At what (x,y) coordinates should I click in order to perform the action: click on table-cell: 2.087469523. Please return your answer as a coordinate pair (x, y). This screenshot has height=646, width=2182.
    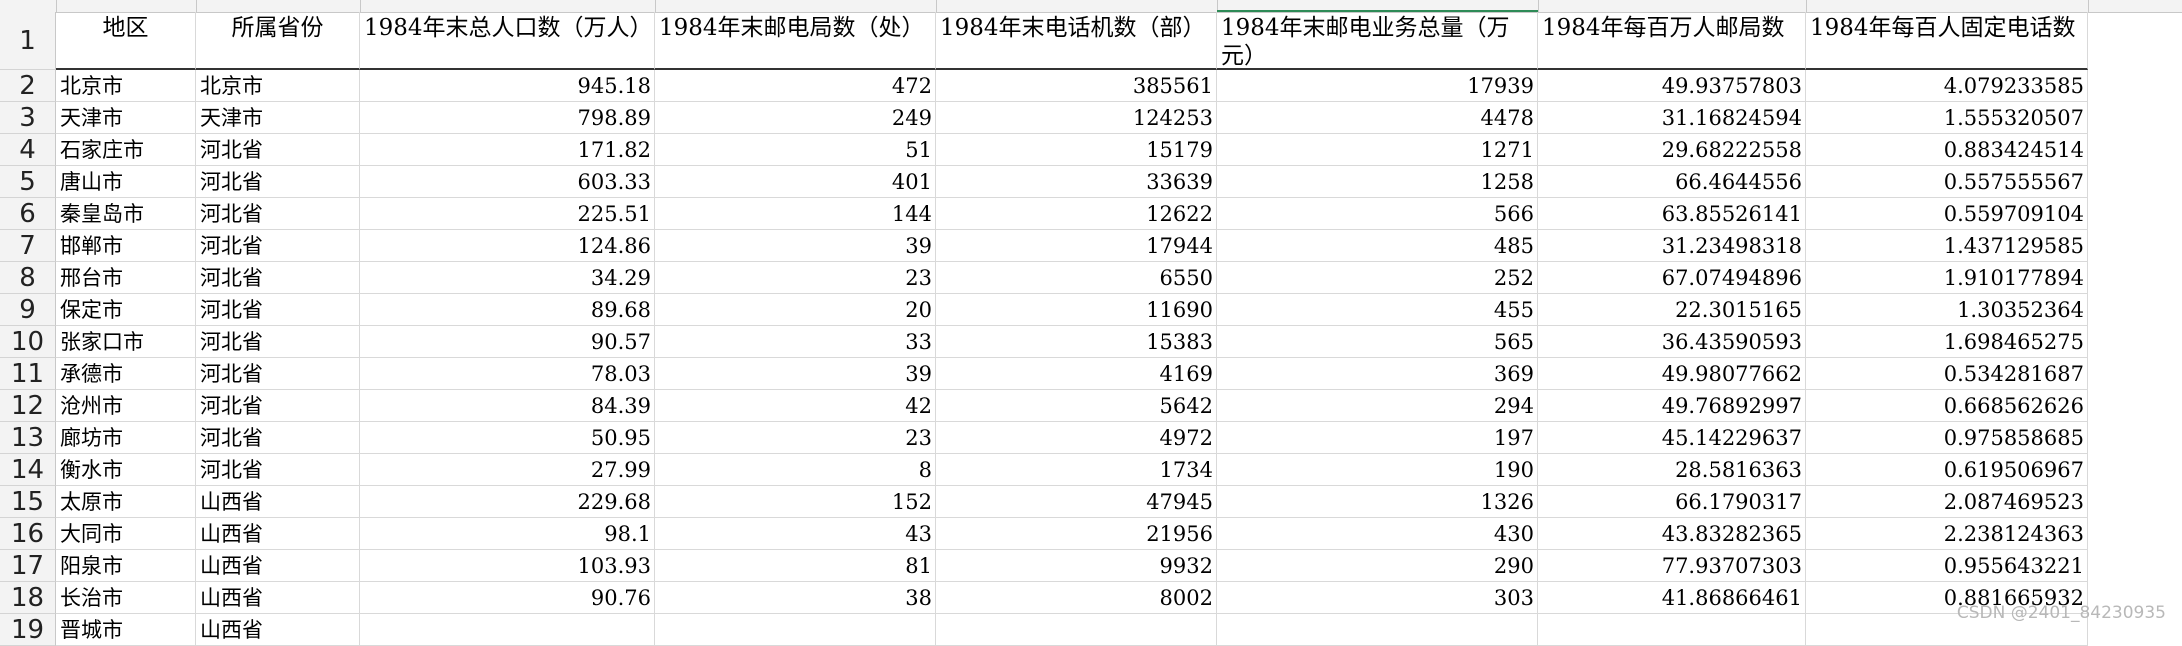
    Looking at the image, I should click on (1947, 502).